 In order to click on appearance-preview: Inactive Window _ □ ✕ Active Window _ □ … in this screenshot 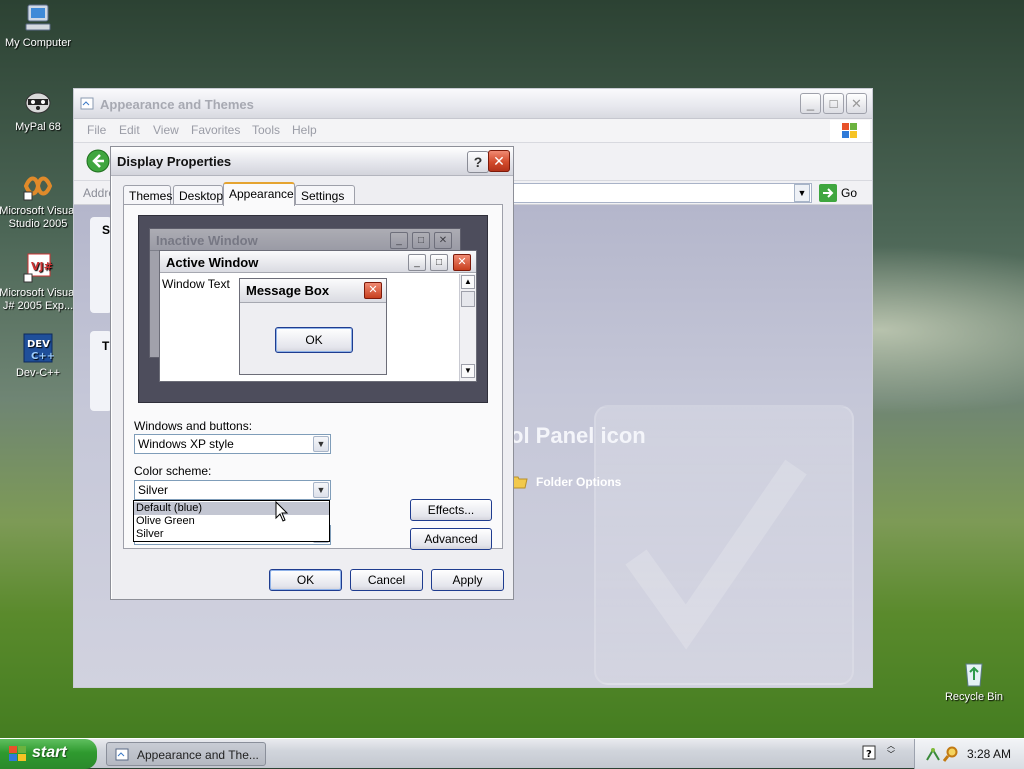, I will do `click(313, 309)`.